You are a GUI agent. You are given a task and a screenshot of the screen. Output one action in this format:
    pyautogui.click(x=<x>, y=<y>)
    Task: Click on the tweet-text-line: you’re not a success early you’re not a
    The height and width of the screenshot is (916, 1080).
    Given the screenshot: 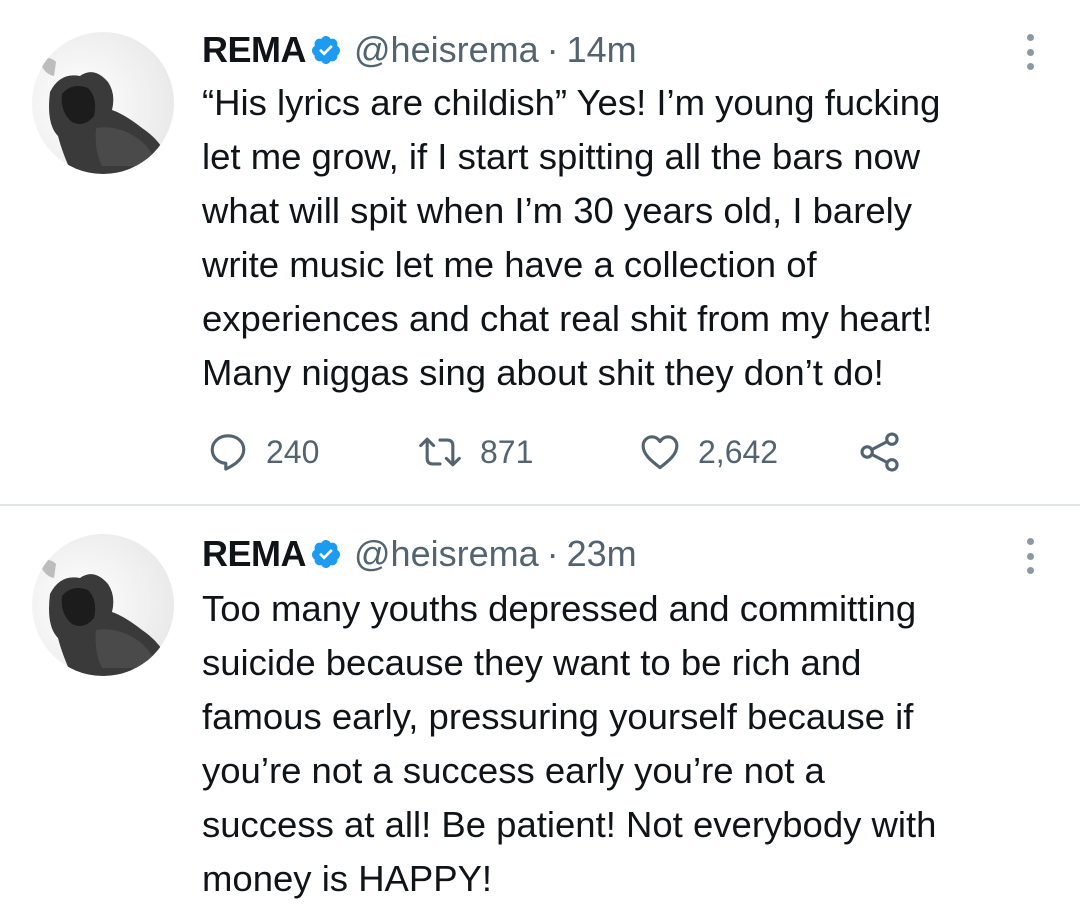 What is the action you would take?
    pyautogui.click(x=513, y=770)
    